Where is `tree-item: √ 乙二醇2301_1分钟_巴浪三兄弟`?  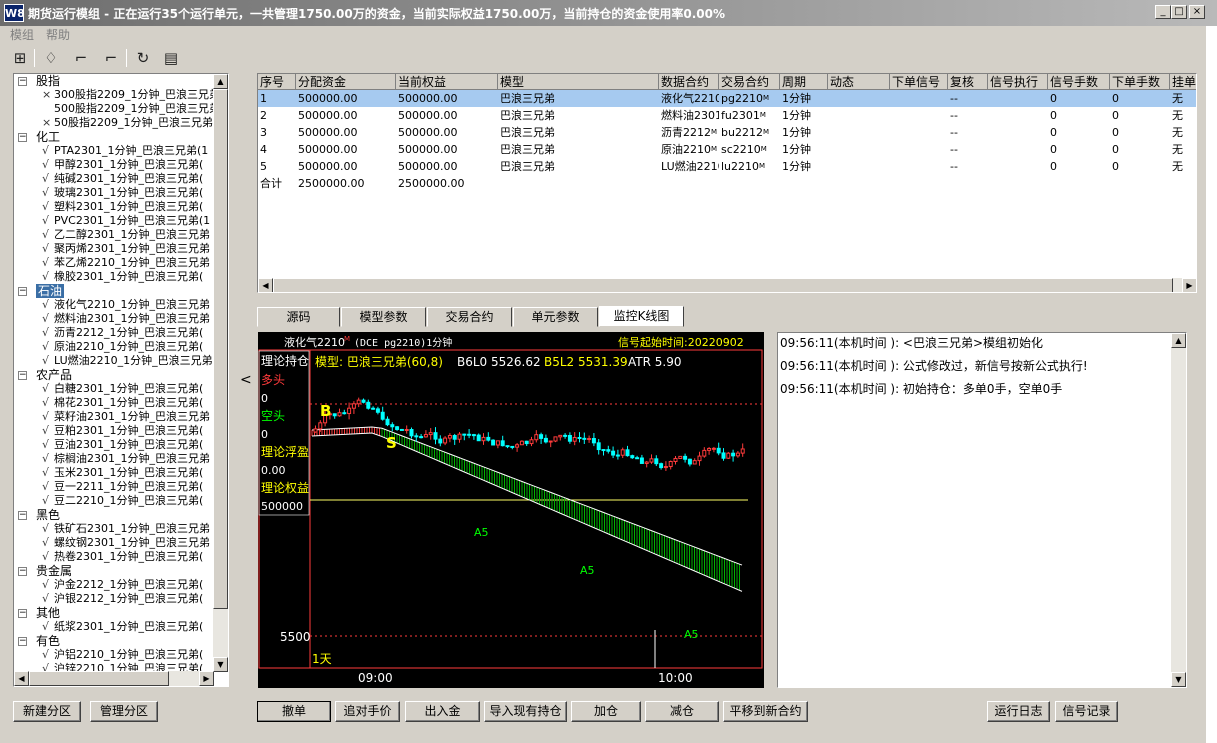
tree-item: √ 乙二醇2301_1分钟_巴浪三兄弟 is located at coordinates (114, 235).